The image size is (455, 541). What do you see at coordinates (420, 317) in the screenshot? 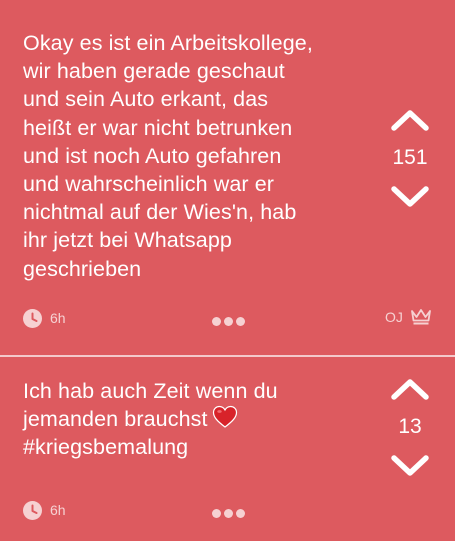
I see `crown-icon` at bounding box center [420, 317].